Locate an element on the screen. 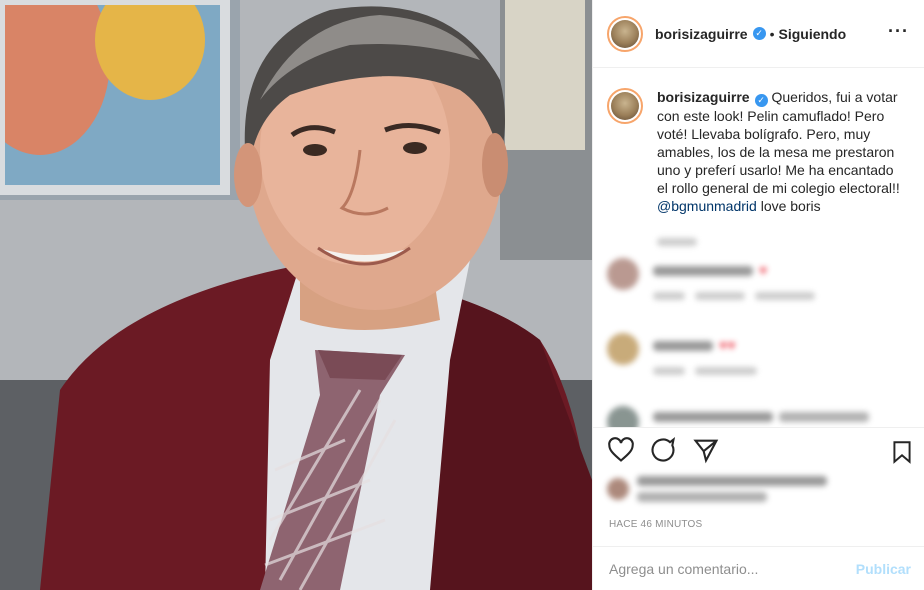 This screenshot has width=924, height=590. caption-username: borisizaguirre is located at coordinates (703, 97).